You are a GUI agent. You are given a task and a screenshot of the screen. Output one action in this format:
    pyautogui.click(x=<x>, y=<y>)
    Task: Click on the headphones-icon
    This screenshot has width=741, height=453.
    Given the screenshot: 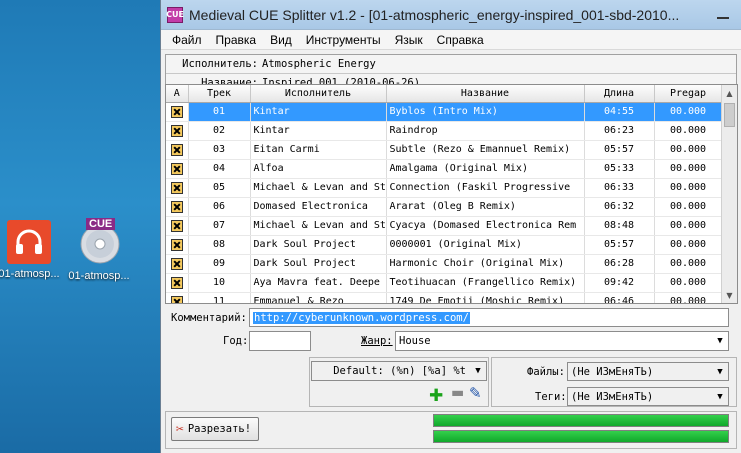 What is the action you would take?
    pyautogui.click(x=29, y=242)
    